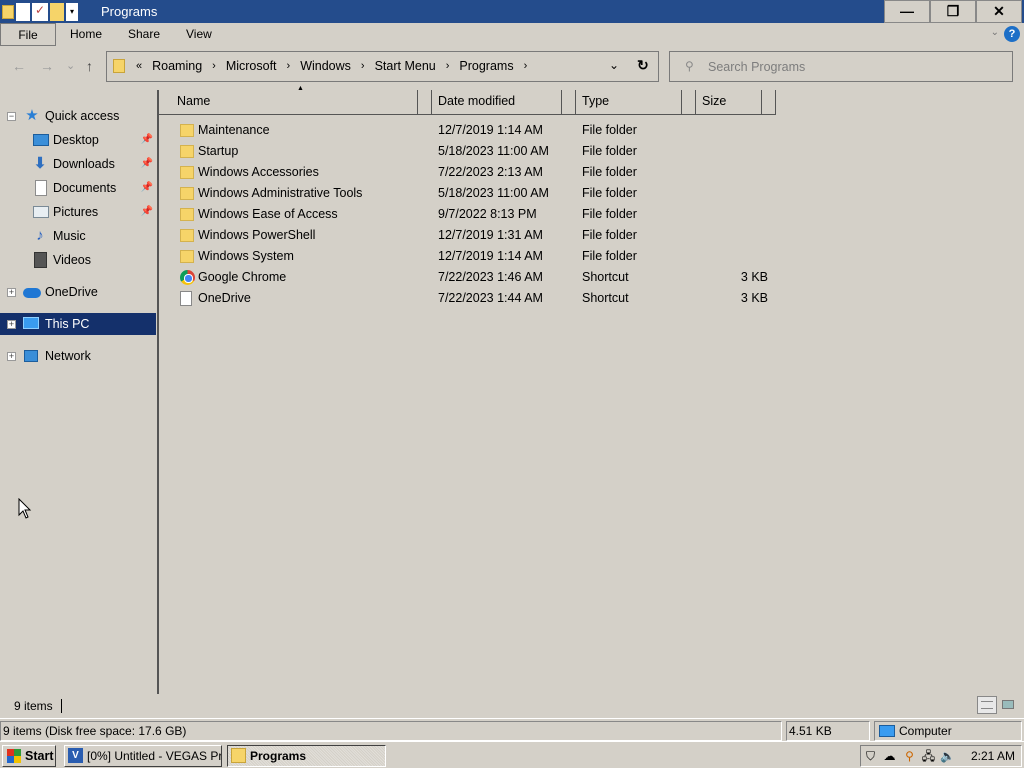 The width and height of the screenshot is (1024, 768). Describe the element at coordinates (78, 324) in the screenshot. I see `sidebar-item-this-pc: + This PC` at that location.